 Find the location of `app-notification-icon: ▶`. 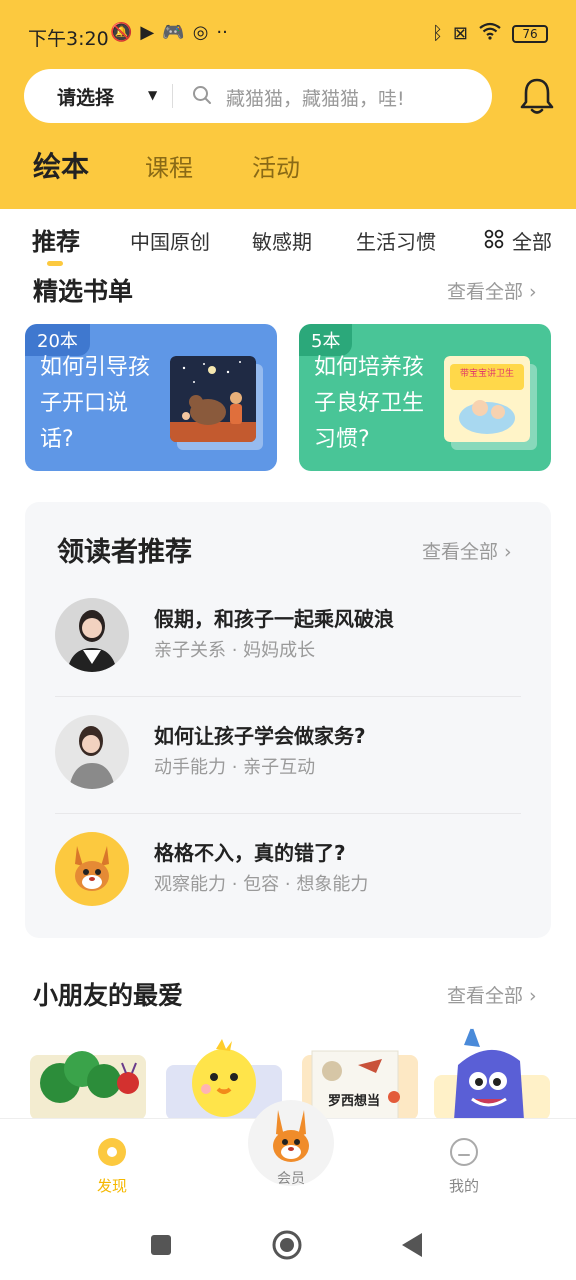

app-notification-icon: ▶ is located at coordinates (147, 32).